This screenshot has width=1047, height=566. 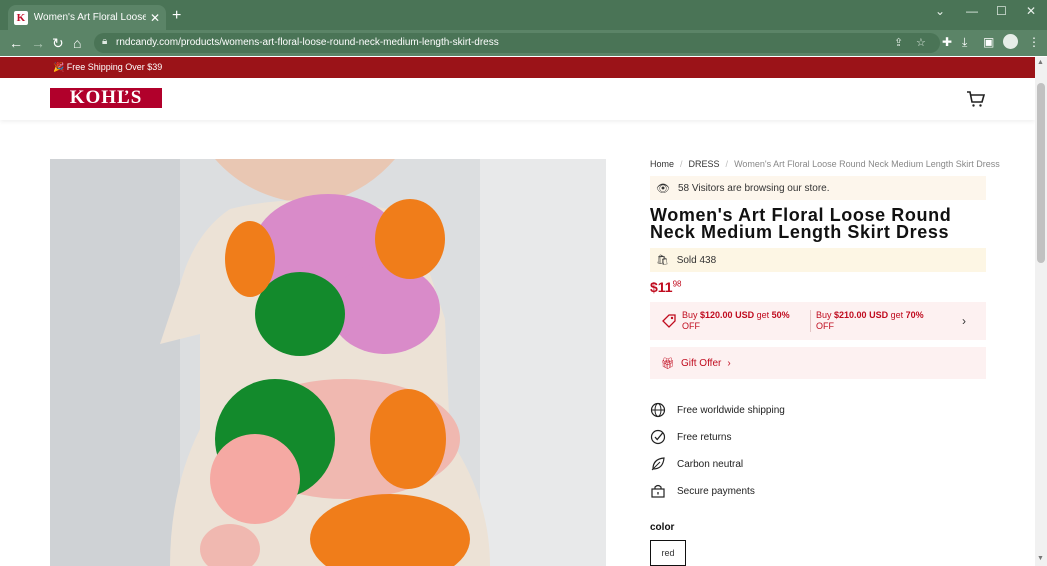 What do you see at coordinates (106, 97) in the screenshot?
I see `kohls-logo: KOHĽS` at bounding box center [106, 97].